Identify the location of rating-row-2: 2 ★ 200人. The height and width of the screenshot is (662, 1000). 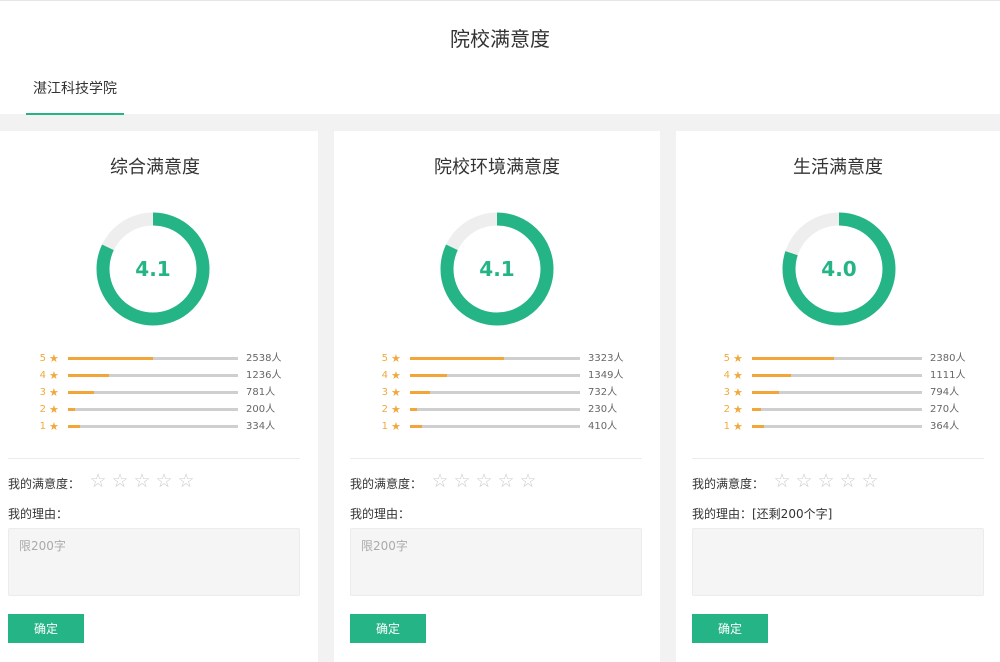
(164, 409).